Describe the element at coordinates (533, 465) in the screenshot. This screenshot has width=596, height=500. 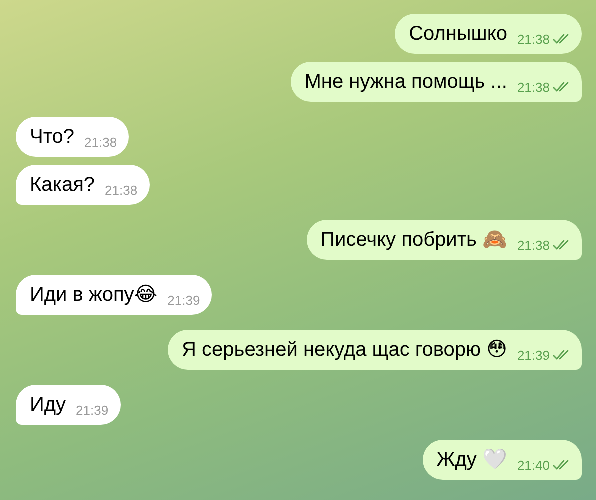
I see `message-time: 21:40` at that location.